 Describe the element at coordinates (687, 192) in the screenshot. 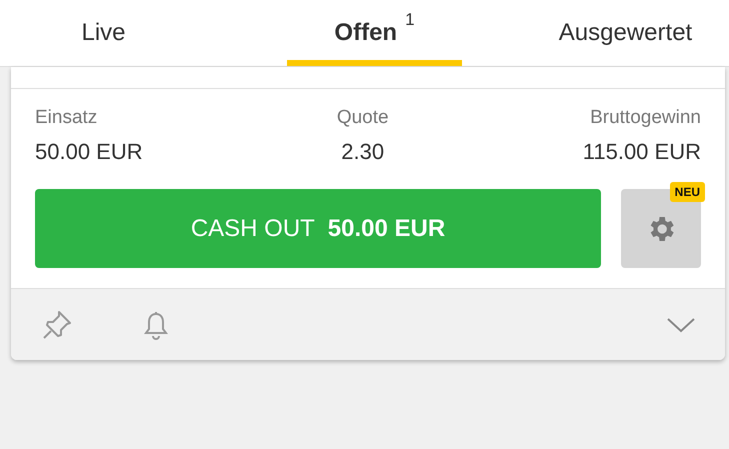

I see `new-badge: NEU` at that location.